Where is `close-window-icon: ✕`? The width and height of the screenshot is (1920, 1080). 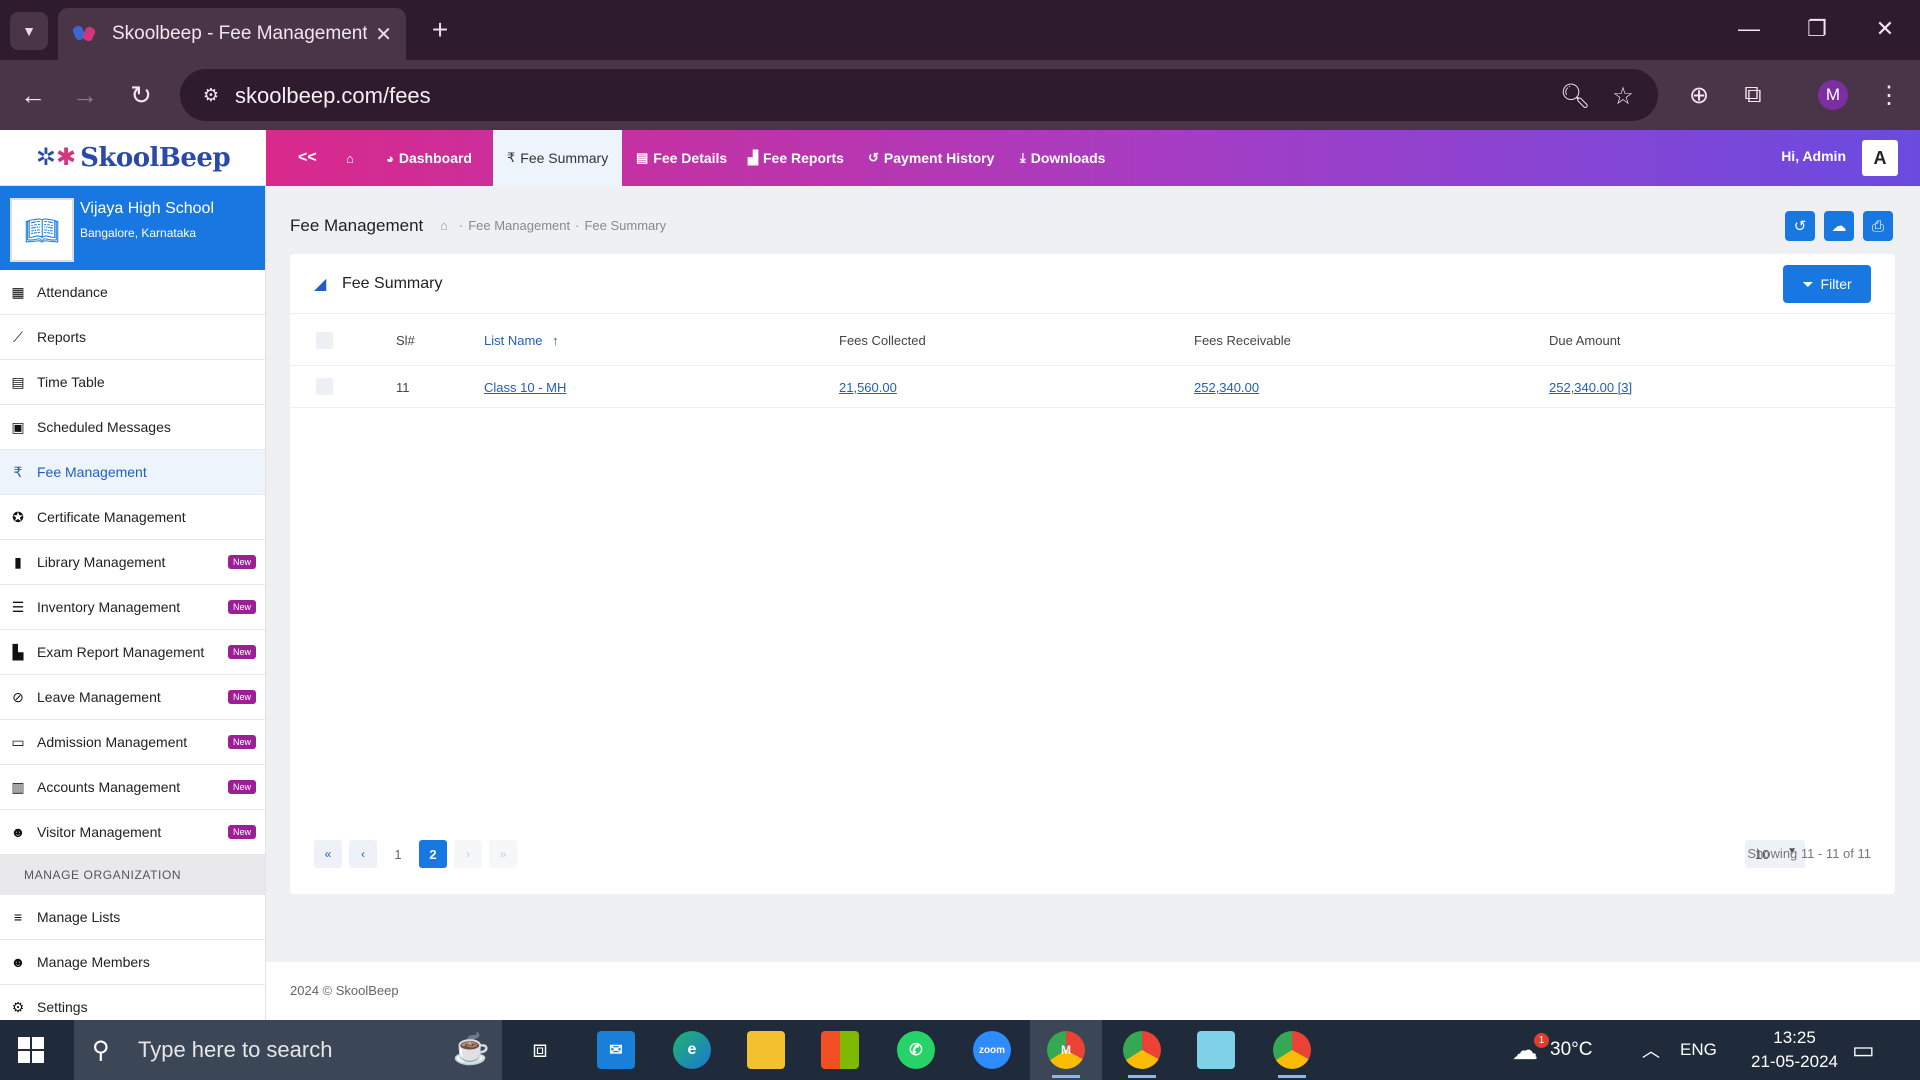 close-window-icon: ✕ is located at coordinates (1885, 29).